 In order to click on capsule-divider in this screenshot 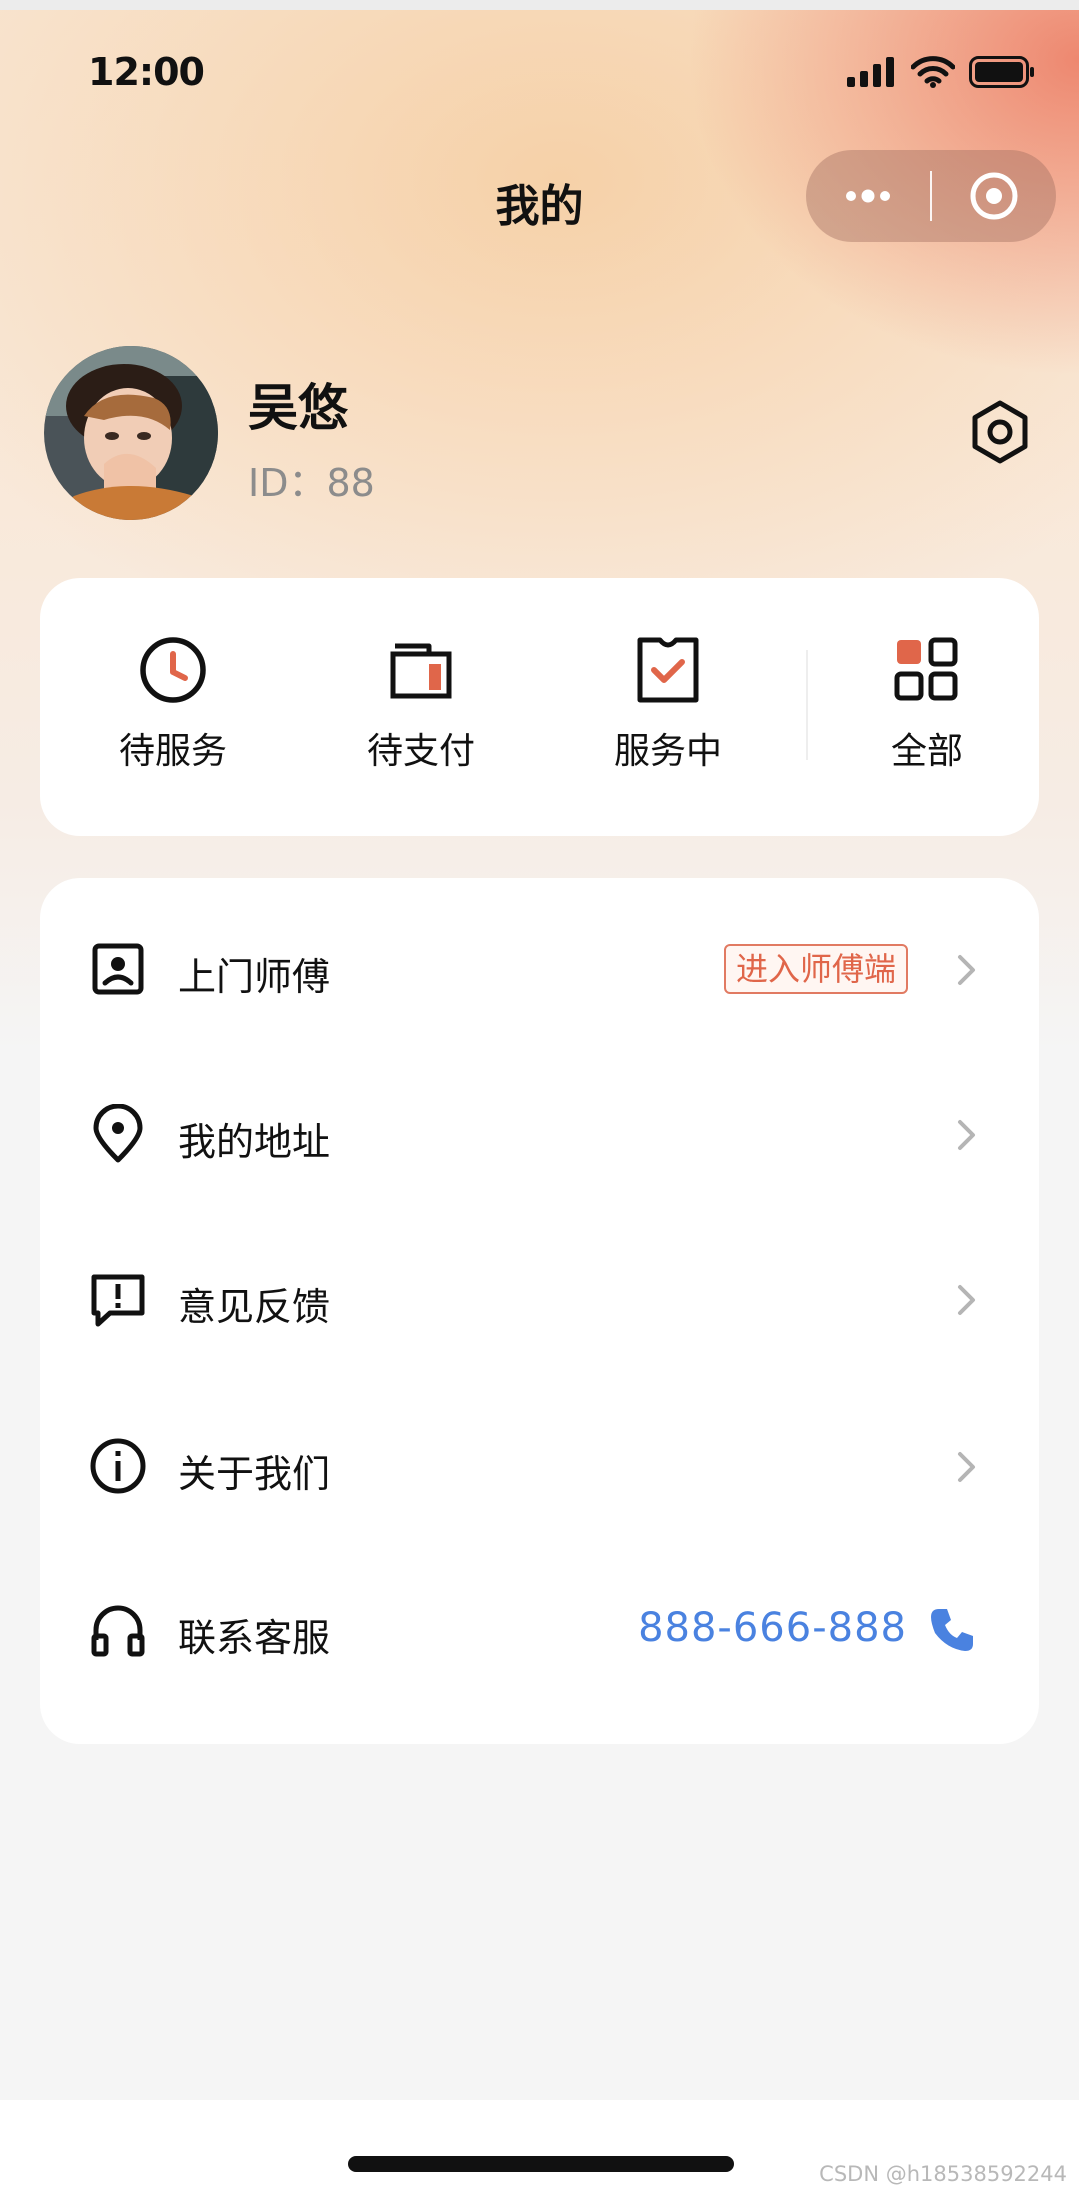, I will do `click(931, 196)`.